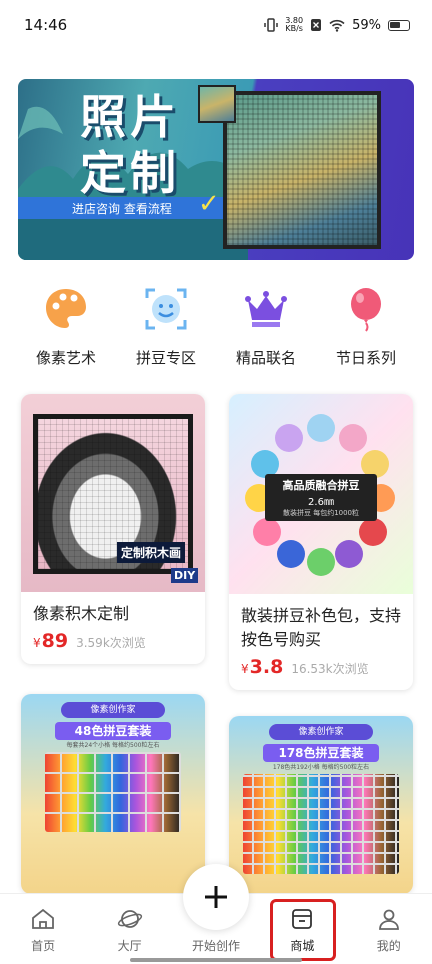 This screenshot has width=432, height=964. What do you see at coordinates (302, 170) in the screenshot?
I see `pixel-art-preview` at bounding box center [302, 170].